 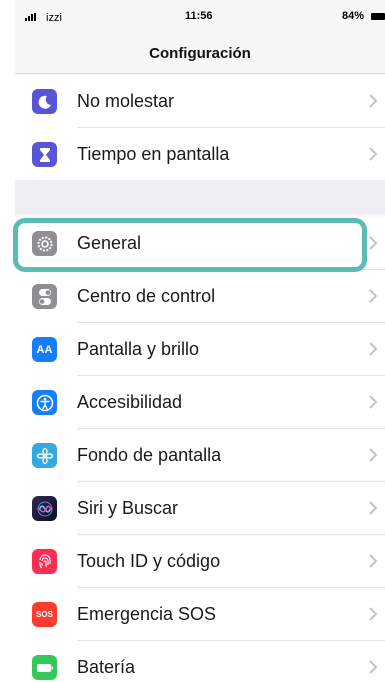 I want to click on battery-icon, so click(x=44, y=667).